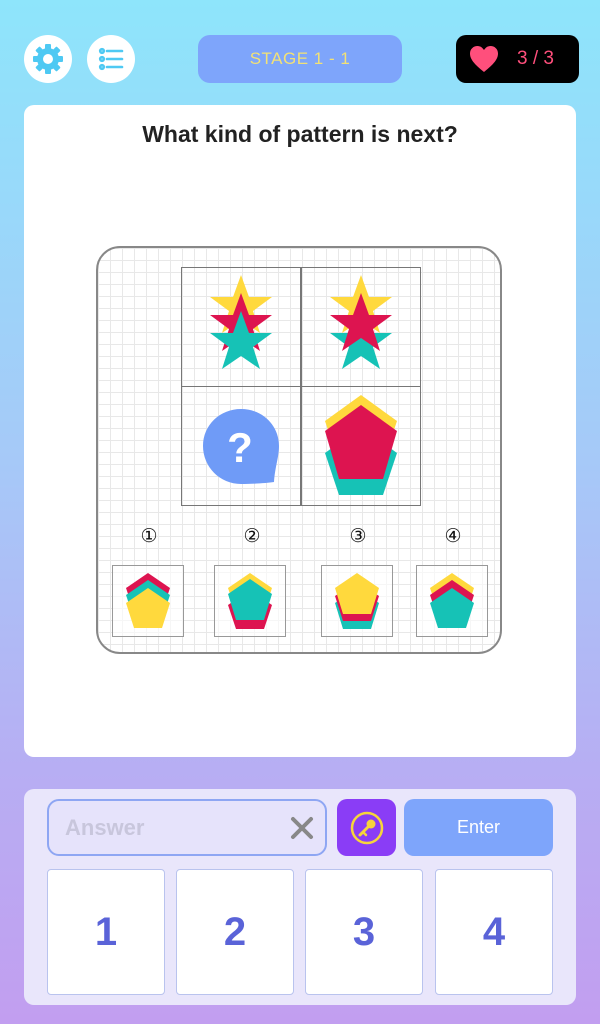 The width and height of the screenshot is (600, 1024). What do you see at coordinates (494, 932) in the screenshot?
I see `number-key-4: 4` at bounding box center [494, 932].